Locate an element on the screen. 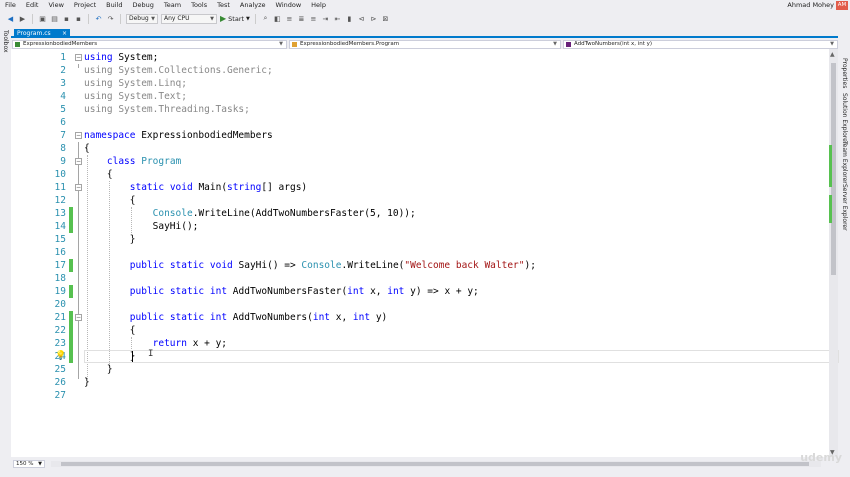  menu-project: Project is located at coordinates (85, 5).